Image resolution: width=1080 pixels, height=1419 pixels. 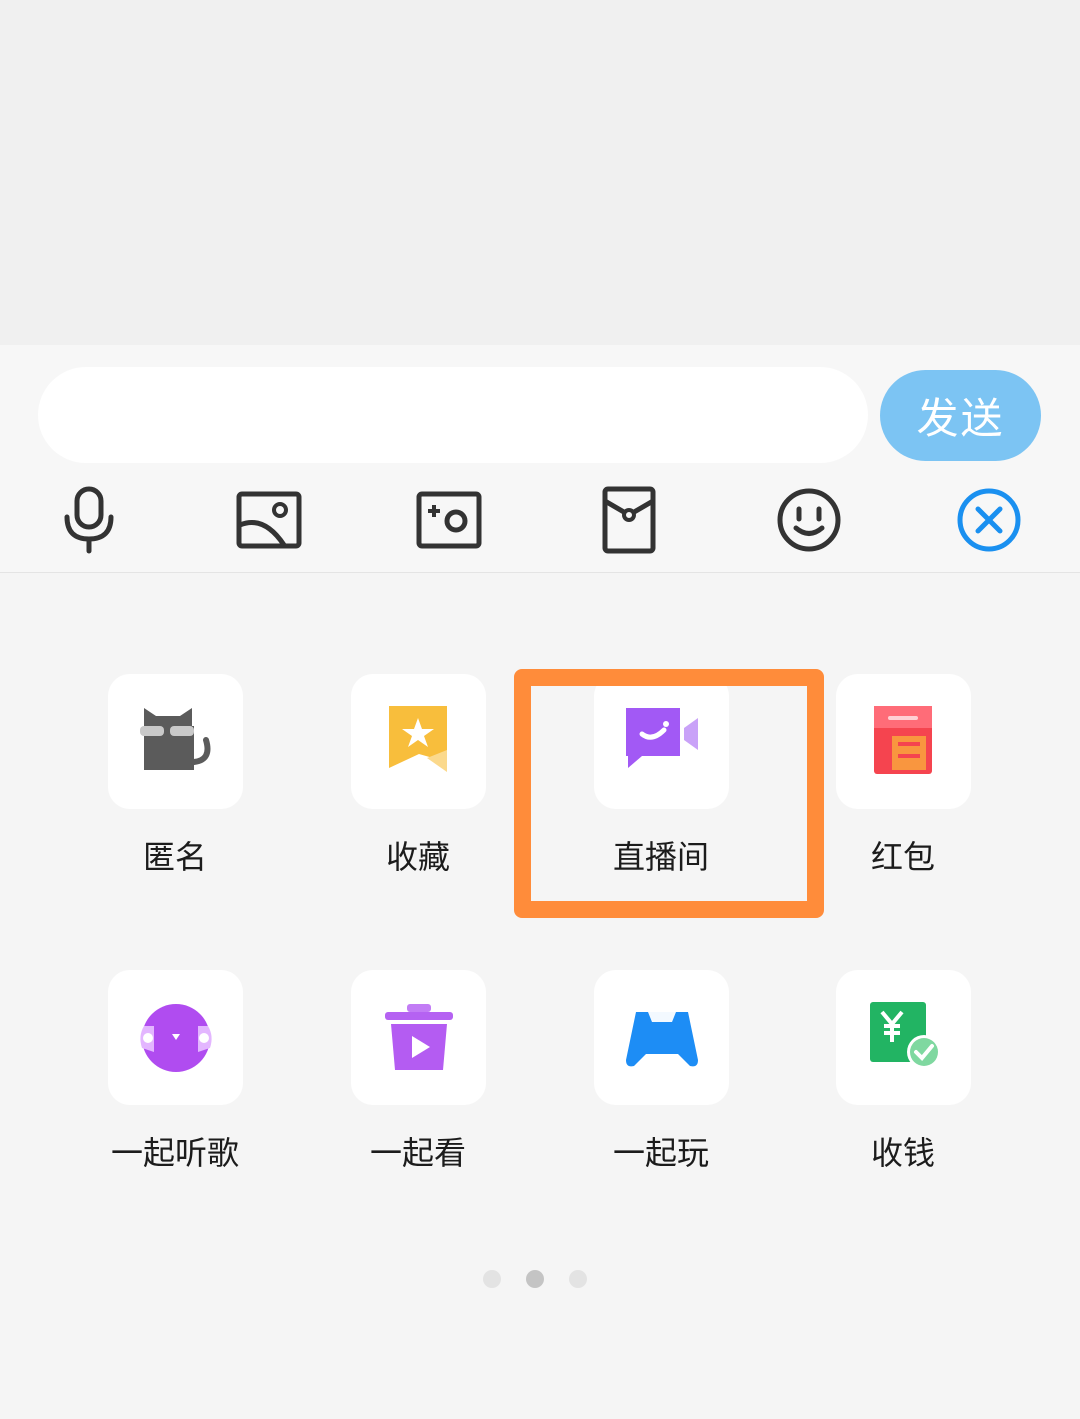 What do you see at coordinates (174, 1153) in the screenshot?
I see `panel-item-label: 一起听歌` at bounding box center [174, 1153].